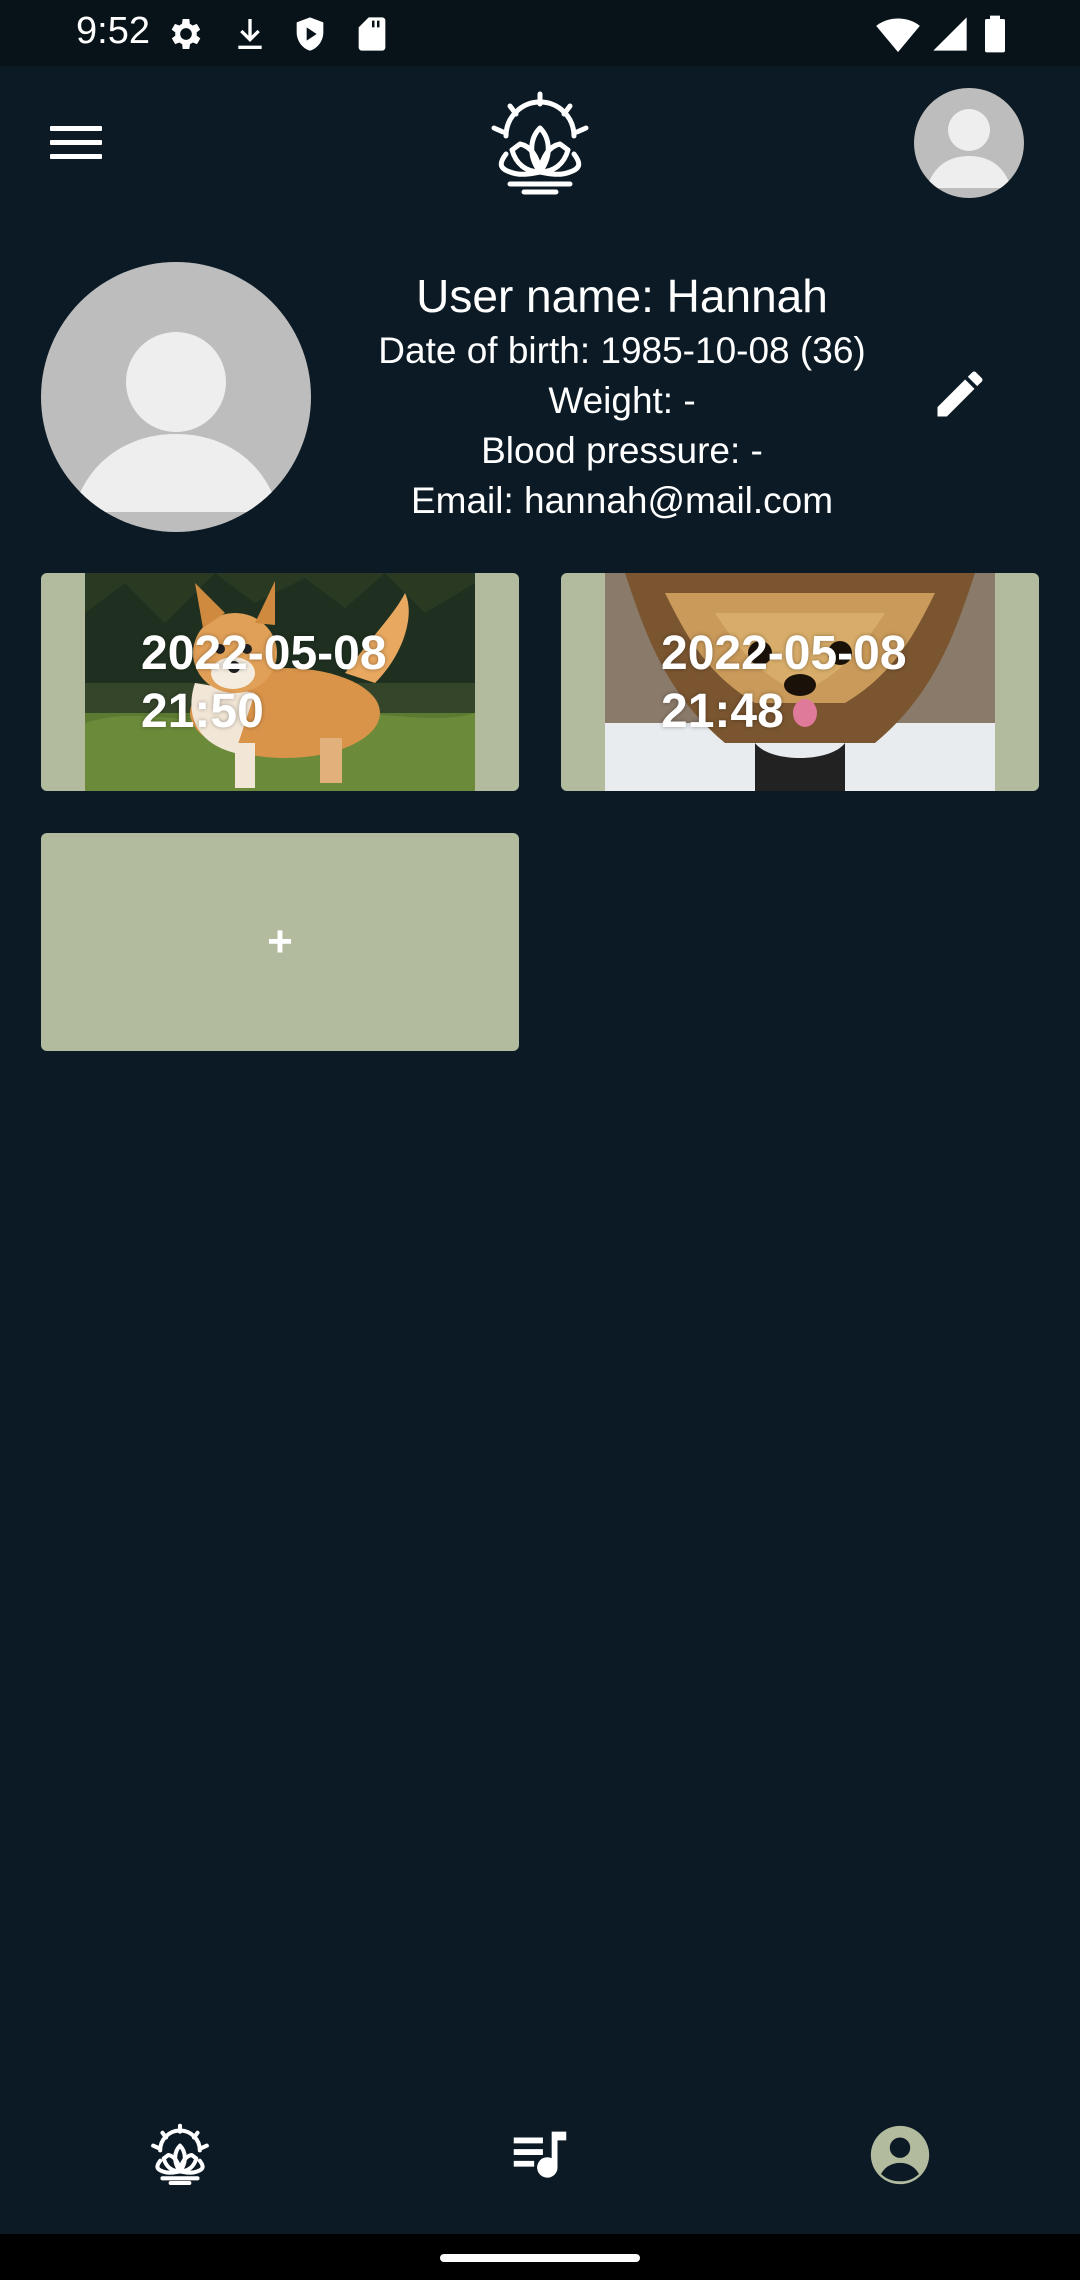  What do you see at coordinates (622, 350) in the screenshot?
I see `profile-dob: Date of birth: 1985-10-08 (36)` at bounding box center [622, 350].